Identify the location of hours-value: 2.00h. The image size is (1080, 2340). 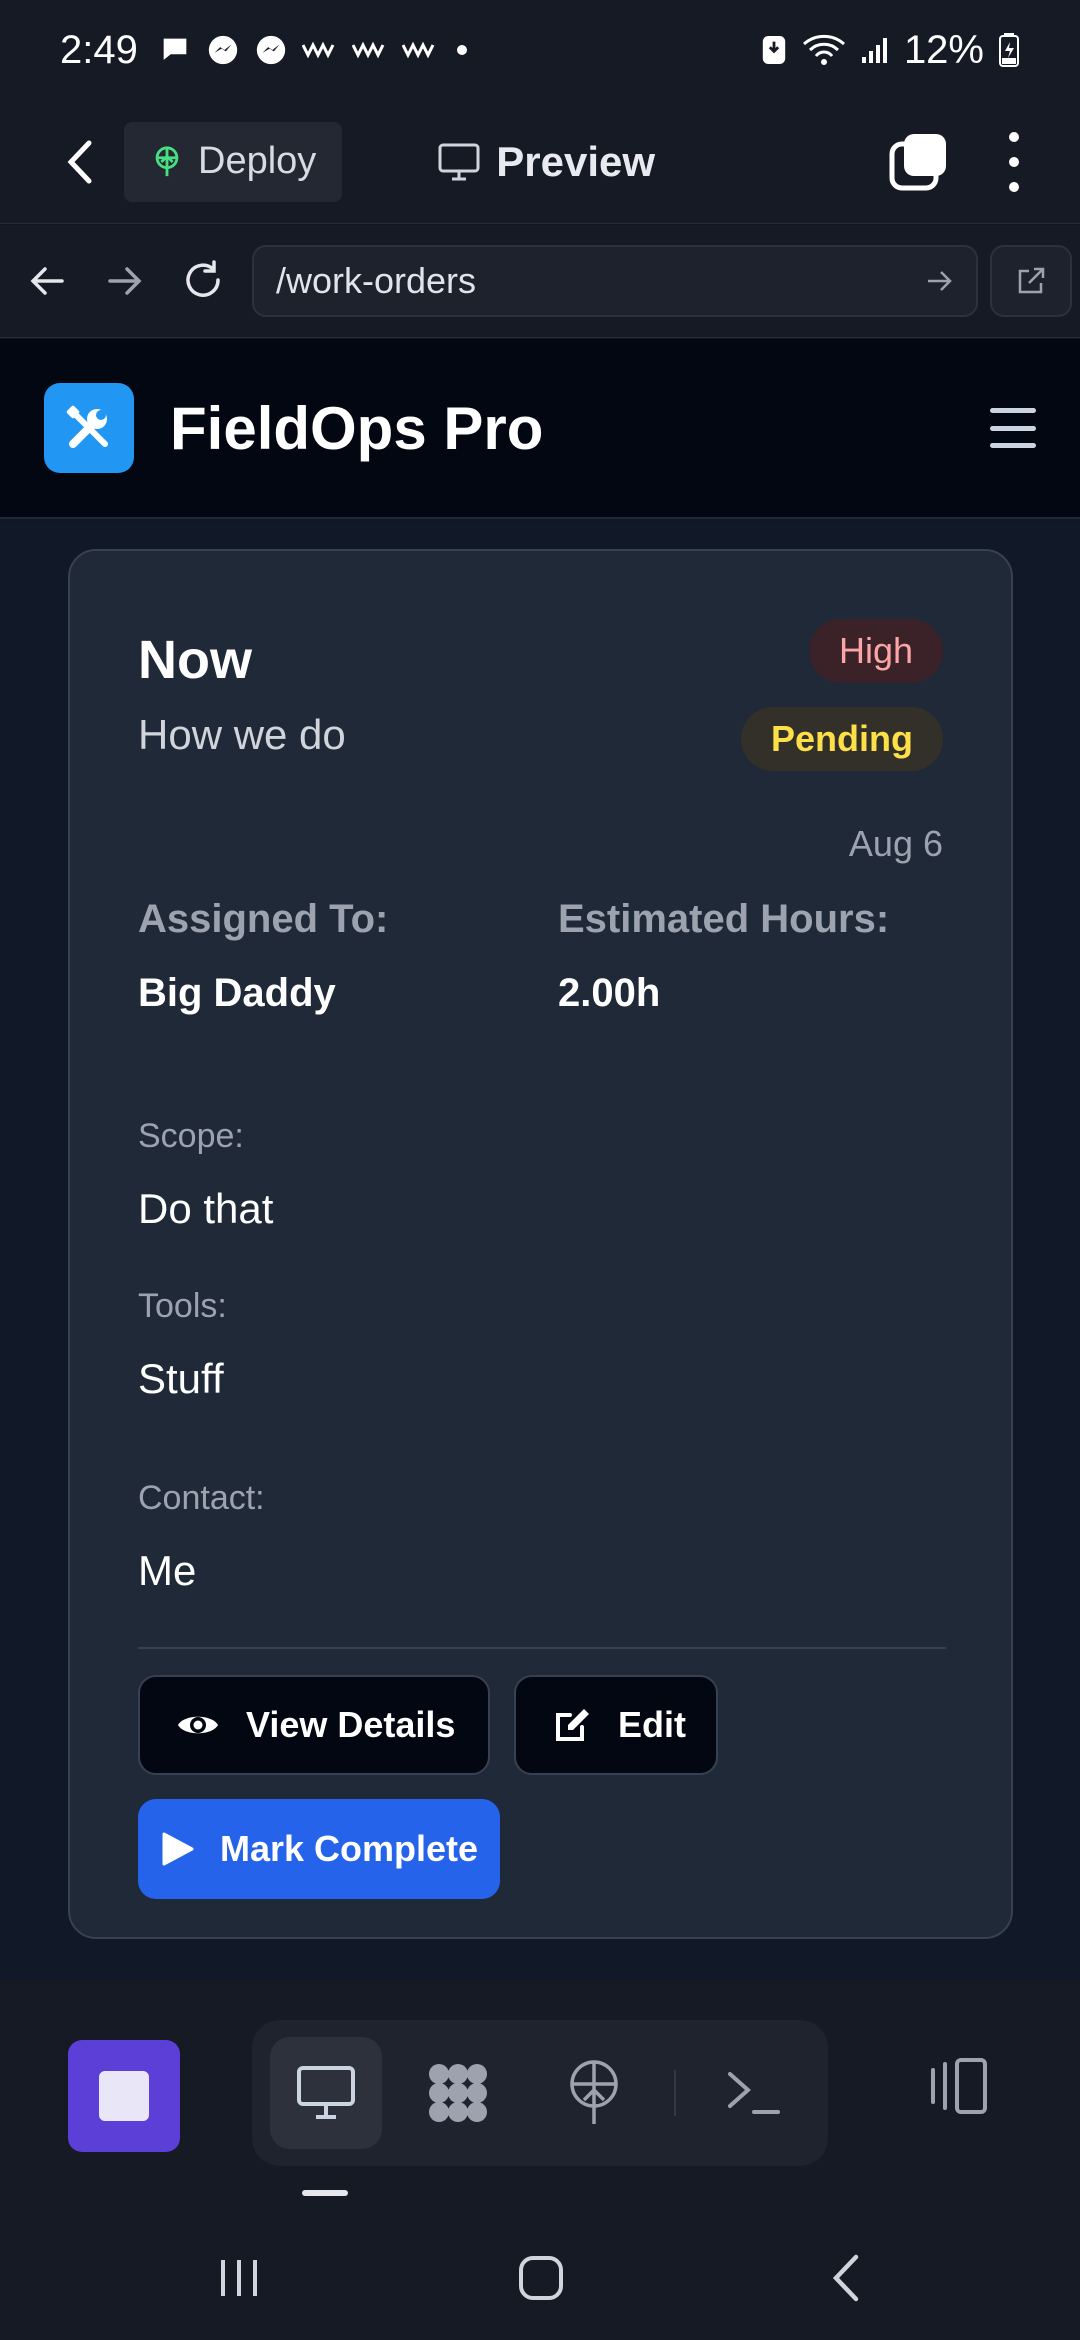
(609, 993).